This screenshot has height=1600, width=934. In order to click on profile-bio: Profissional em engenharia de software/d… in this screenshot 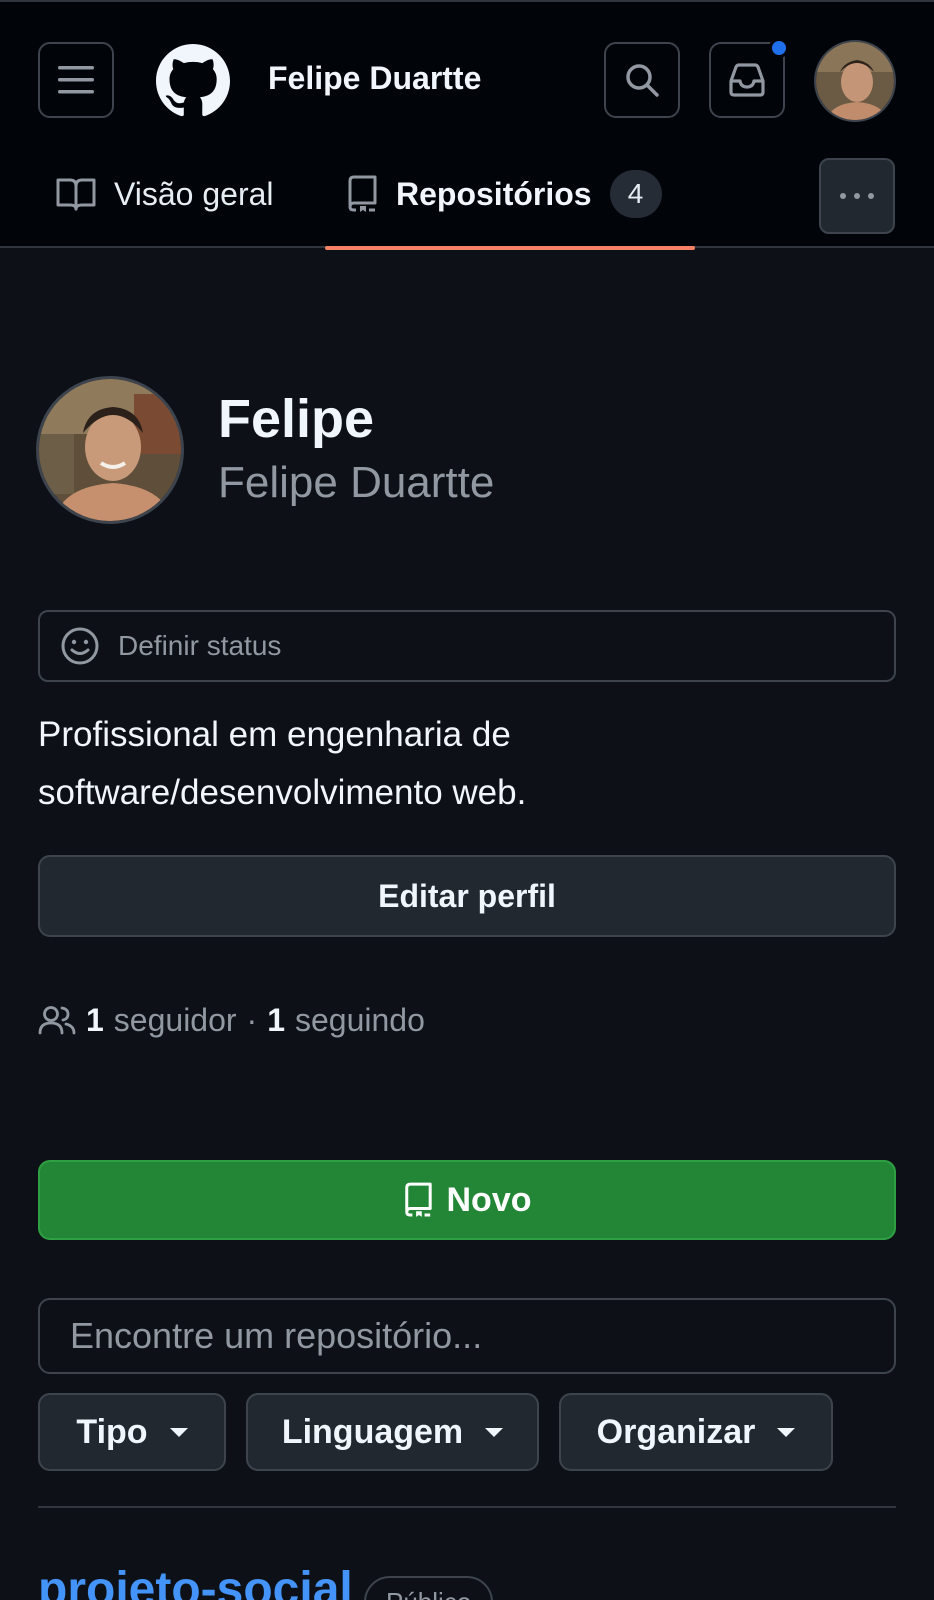, I will do `click(468, 764)`.